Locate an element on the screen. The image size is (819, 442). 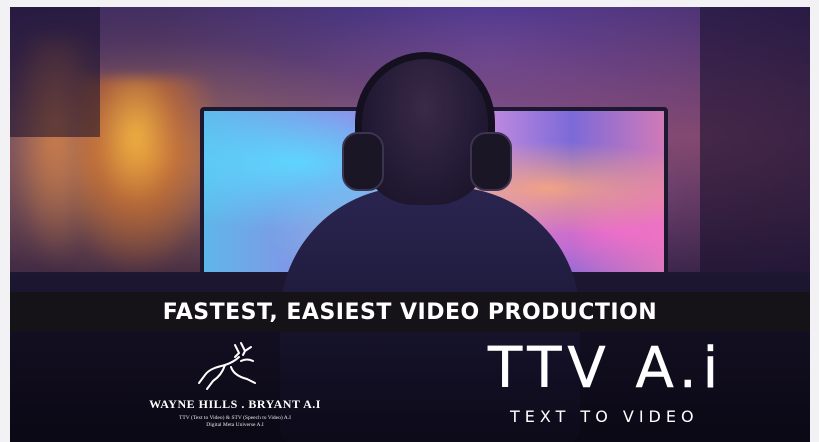
company-name: WAYNE HILLS . BRYANT A.I is located at coordinates (235, 404).